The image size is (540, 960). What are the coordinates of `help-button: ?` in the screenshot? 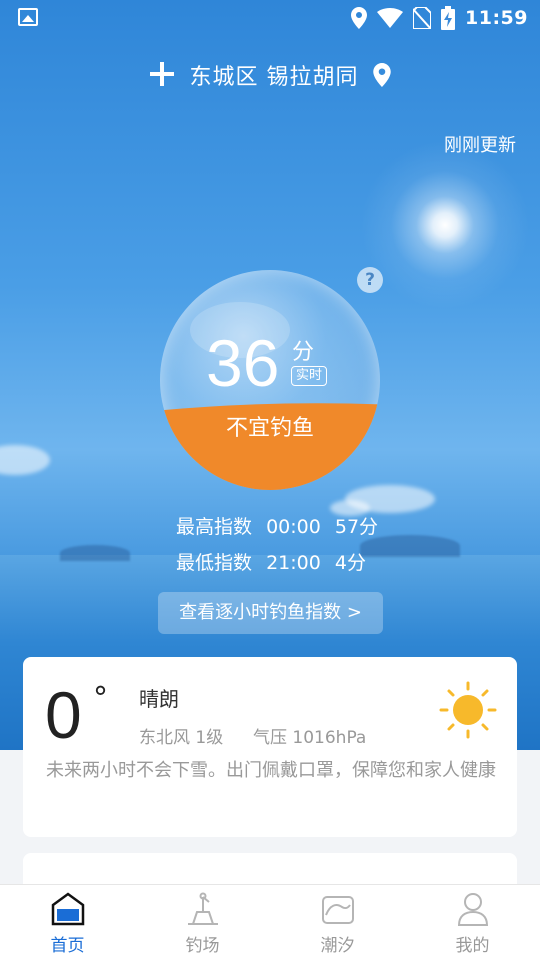 It's located at (370, 280).